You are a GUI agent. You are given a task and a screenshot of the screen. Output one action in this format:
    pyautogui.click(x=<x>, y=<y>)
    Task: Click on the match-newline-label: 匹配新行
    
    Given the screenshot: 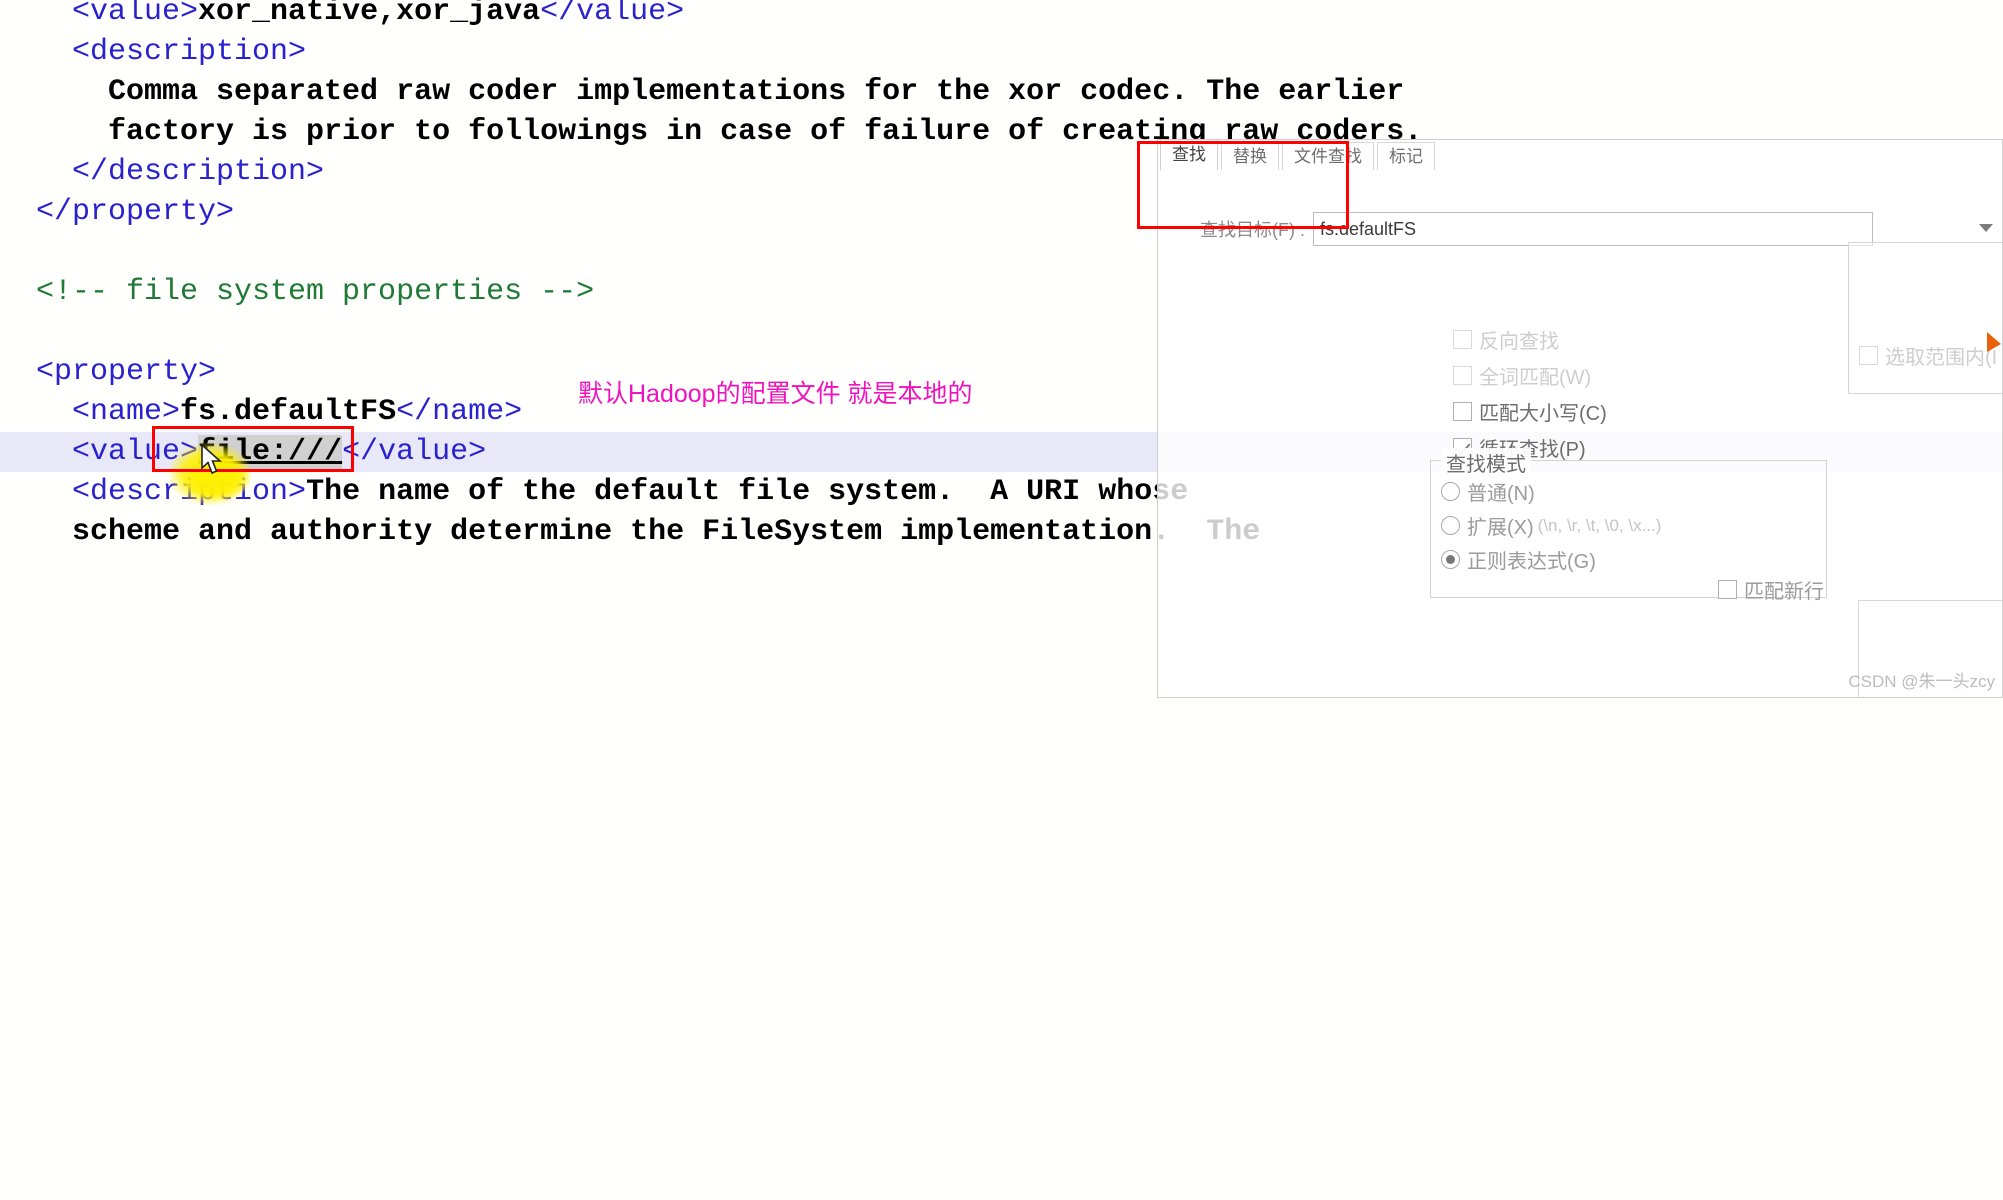 What is the action you would take?
    pyautogui.click(x=1784, y=592)
    